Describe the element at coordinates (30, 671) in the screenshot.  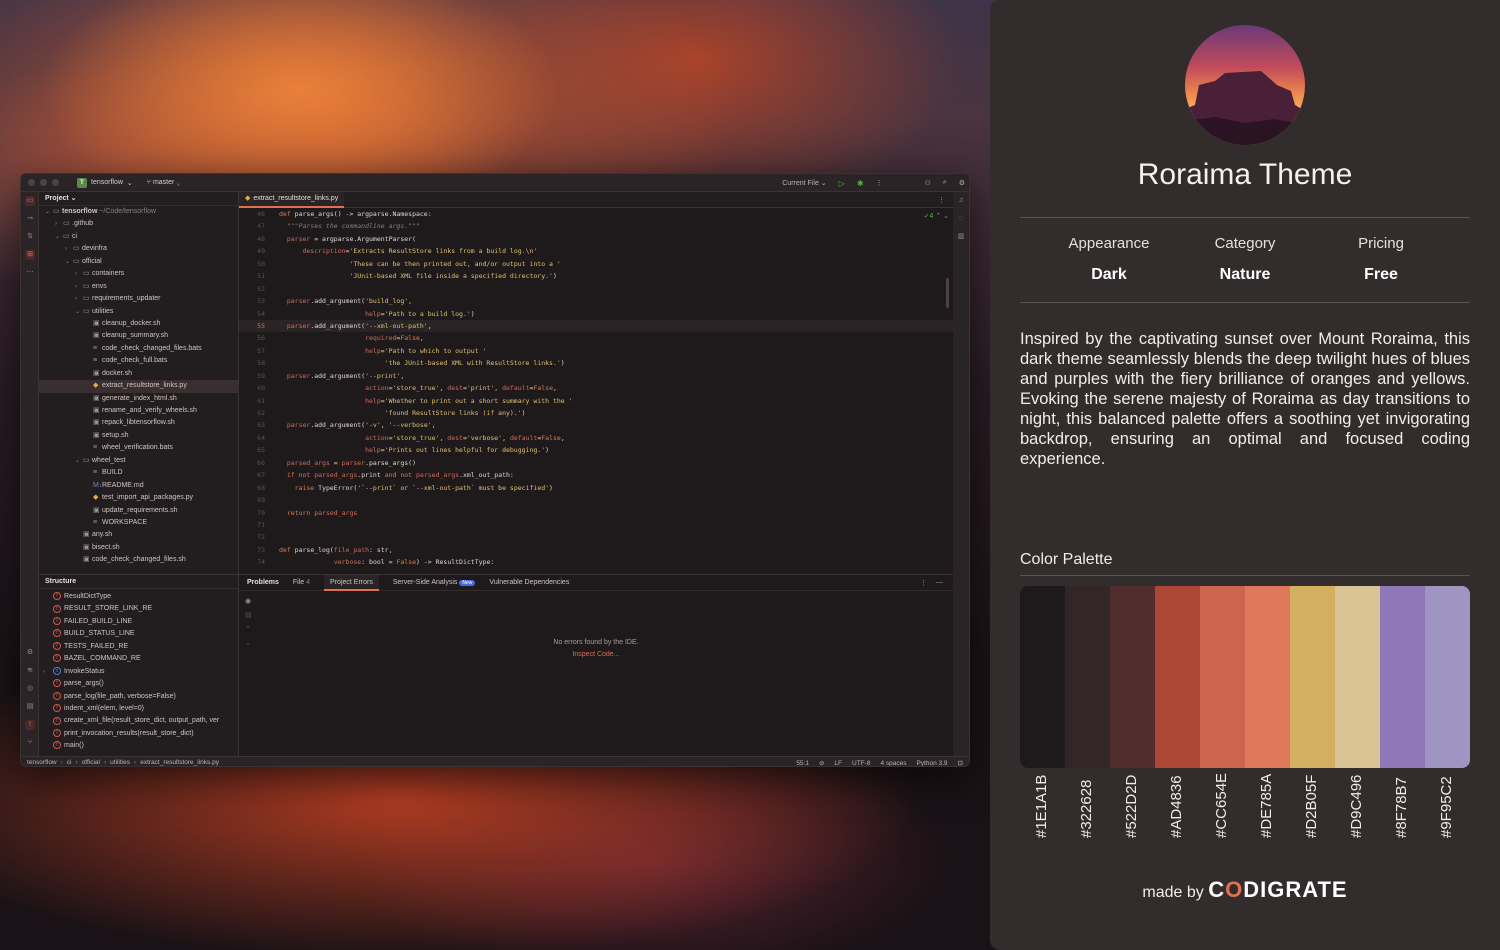
I see `layers-icon: ≋` at that location.